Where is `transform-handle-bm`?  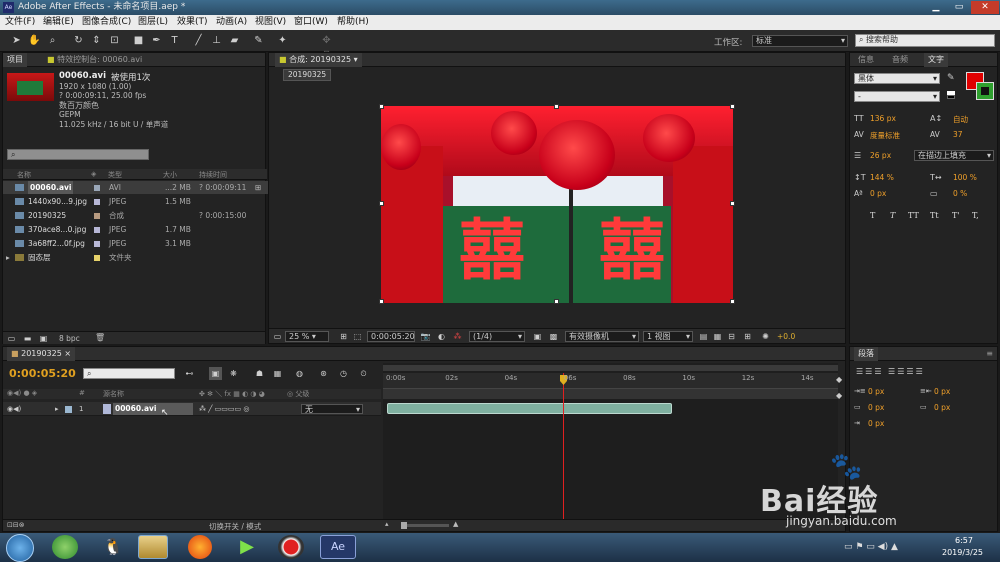
transform-handle-bm is located at coordinates (556, 301).